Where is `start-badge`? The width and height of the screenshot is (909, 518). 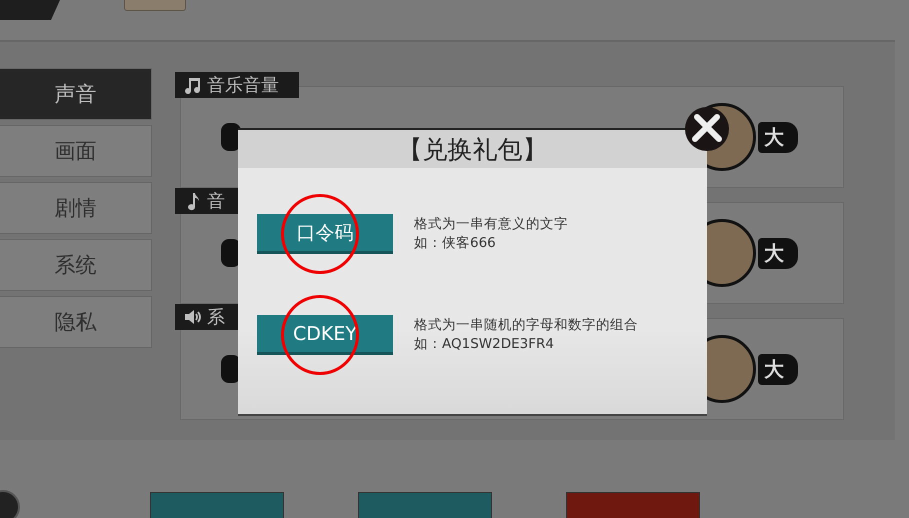 start-badge is located at coordinates (155, 5).